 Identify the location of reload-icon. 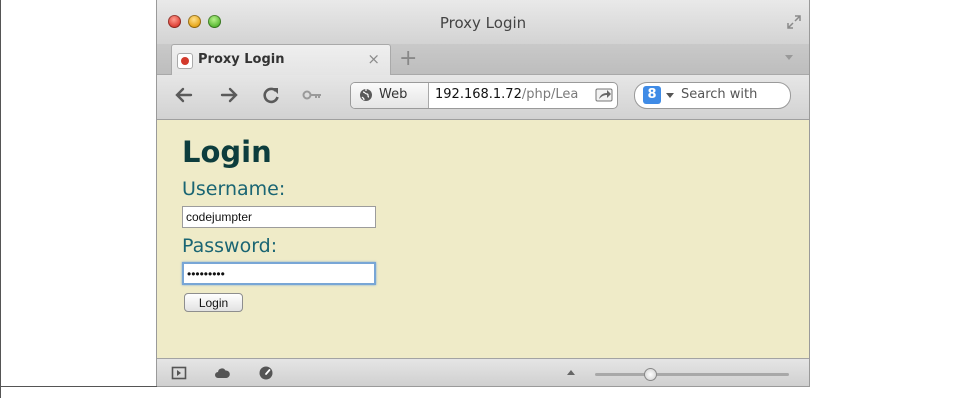
(271, 95).